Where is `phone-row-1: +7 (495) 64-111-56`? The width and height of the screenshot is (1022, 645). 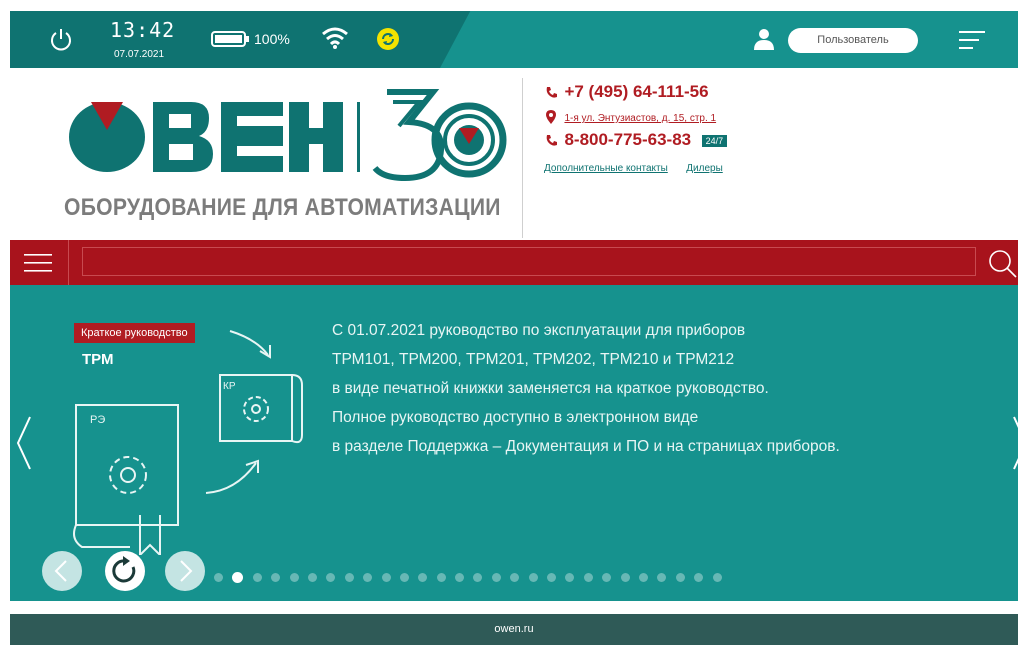
phone-row-1: +7 (495) 64-111-56 is located at coordinates (626, 92).